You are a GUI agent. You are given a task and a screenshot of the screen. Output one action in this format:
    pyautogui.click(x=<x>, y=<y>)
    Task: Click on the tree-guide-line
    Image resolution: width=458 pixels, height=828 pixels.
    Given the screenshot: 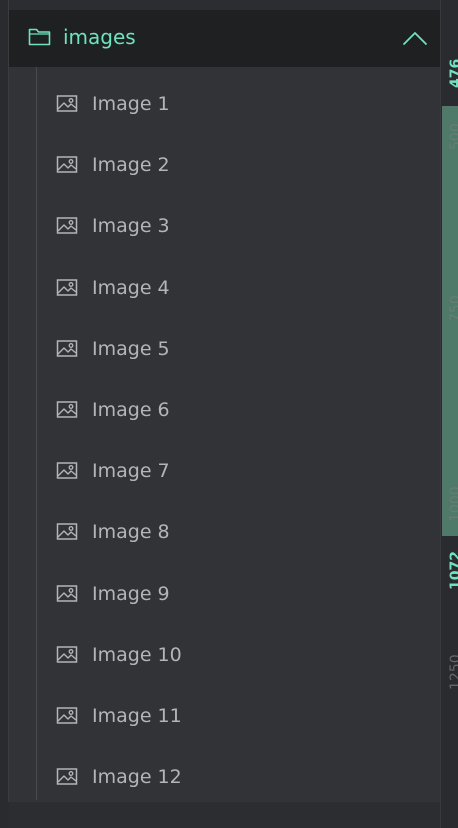 What is the action you would take?
    pyautogui.click(x=36, y=433)
    